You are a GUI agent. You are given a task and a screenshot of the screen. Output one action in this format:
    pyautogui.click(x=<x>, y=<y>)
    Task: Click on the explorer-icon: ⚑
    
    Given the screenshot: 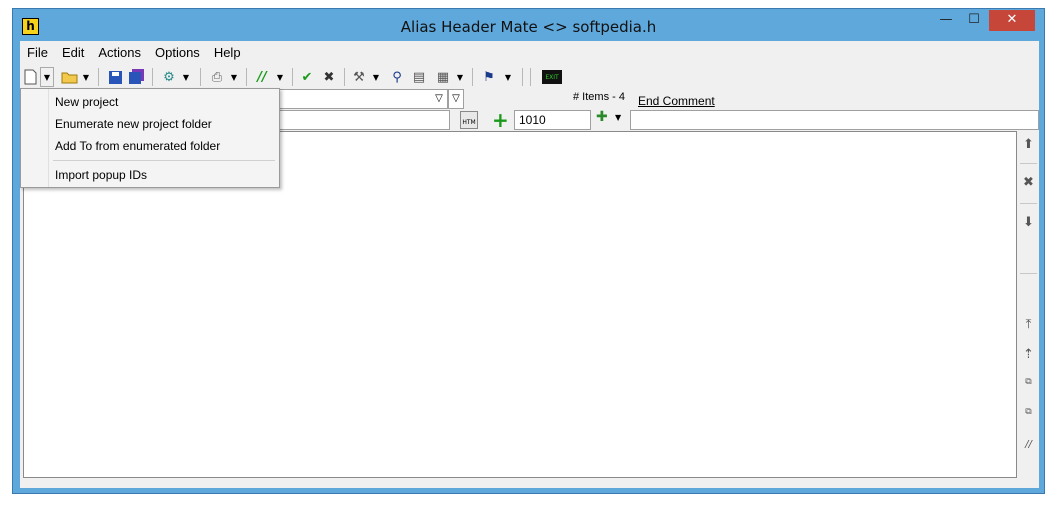 What is the action you would take?
    pyautogui.click(x=489, y=77)
    